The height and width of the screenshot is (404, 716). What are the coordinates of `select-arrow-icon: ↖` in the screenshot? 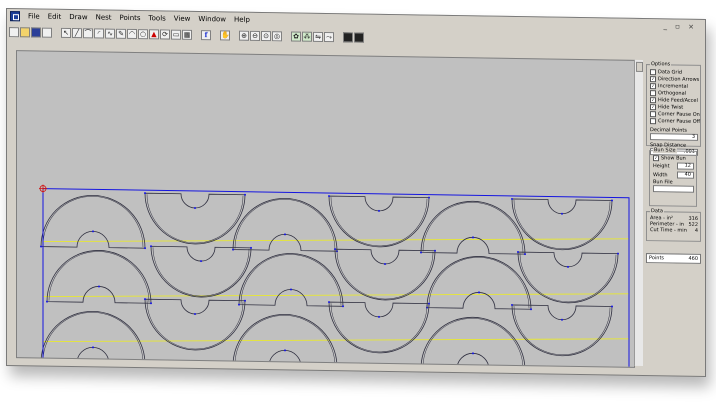 It's located at (66, 33).